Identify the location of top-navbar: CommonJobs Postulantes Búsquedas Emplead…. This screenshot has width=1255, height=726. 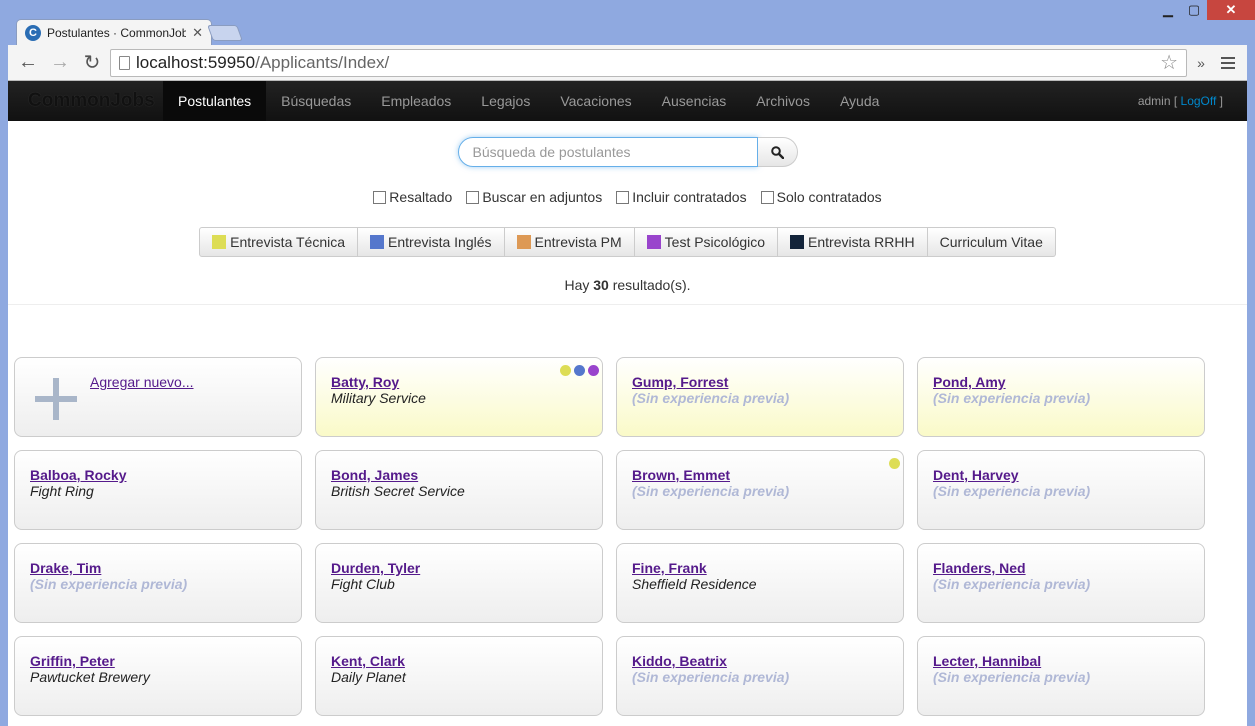
(627, 101).